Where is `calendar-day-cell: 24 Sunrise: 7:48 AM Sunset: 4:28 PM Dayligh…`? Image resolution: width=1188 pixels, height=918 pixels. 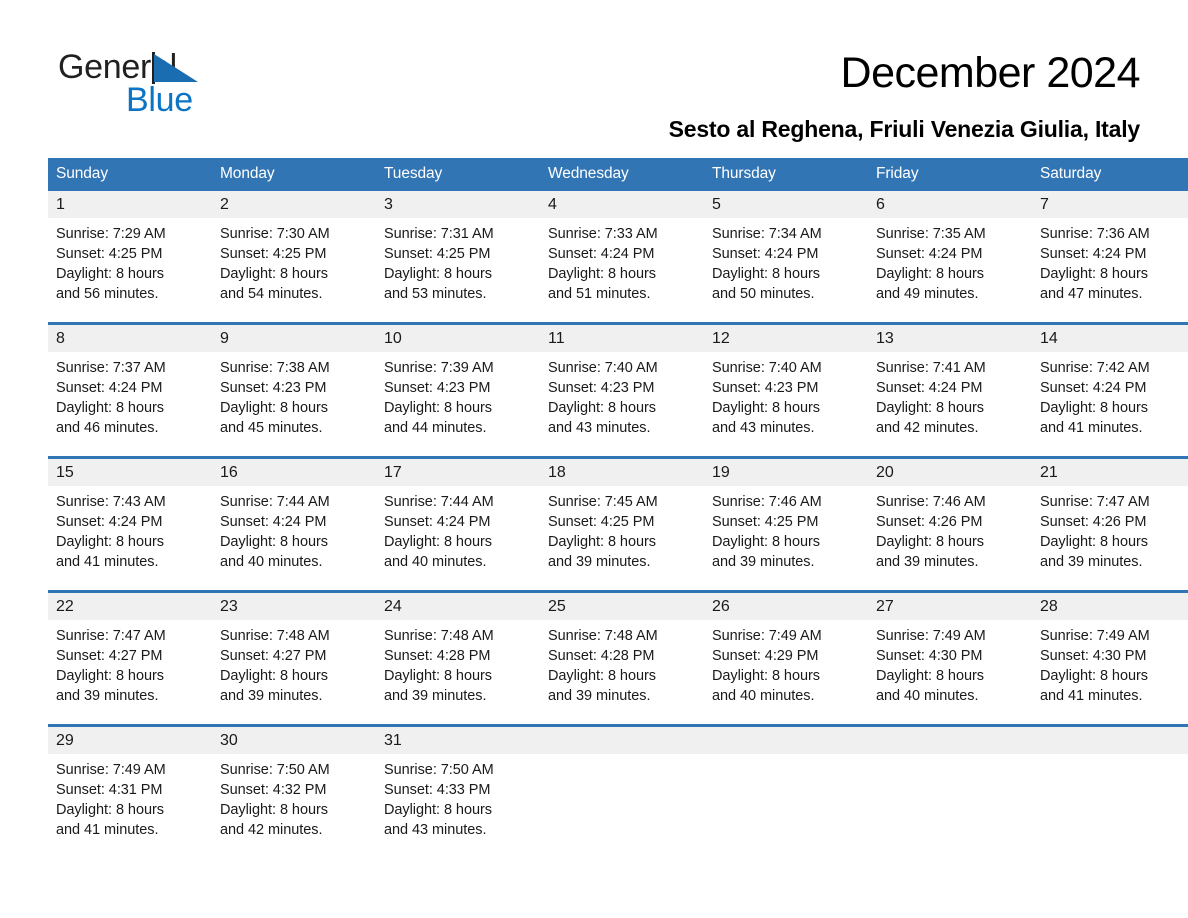
calendar-day-cell: 24 Sunrise: 7:48 AM Sunset: 4:28 PM Dayligh… is located at coordinates (458, 658).